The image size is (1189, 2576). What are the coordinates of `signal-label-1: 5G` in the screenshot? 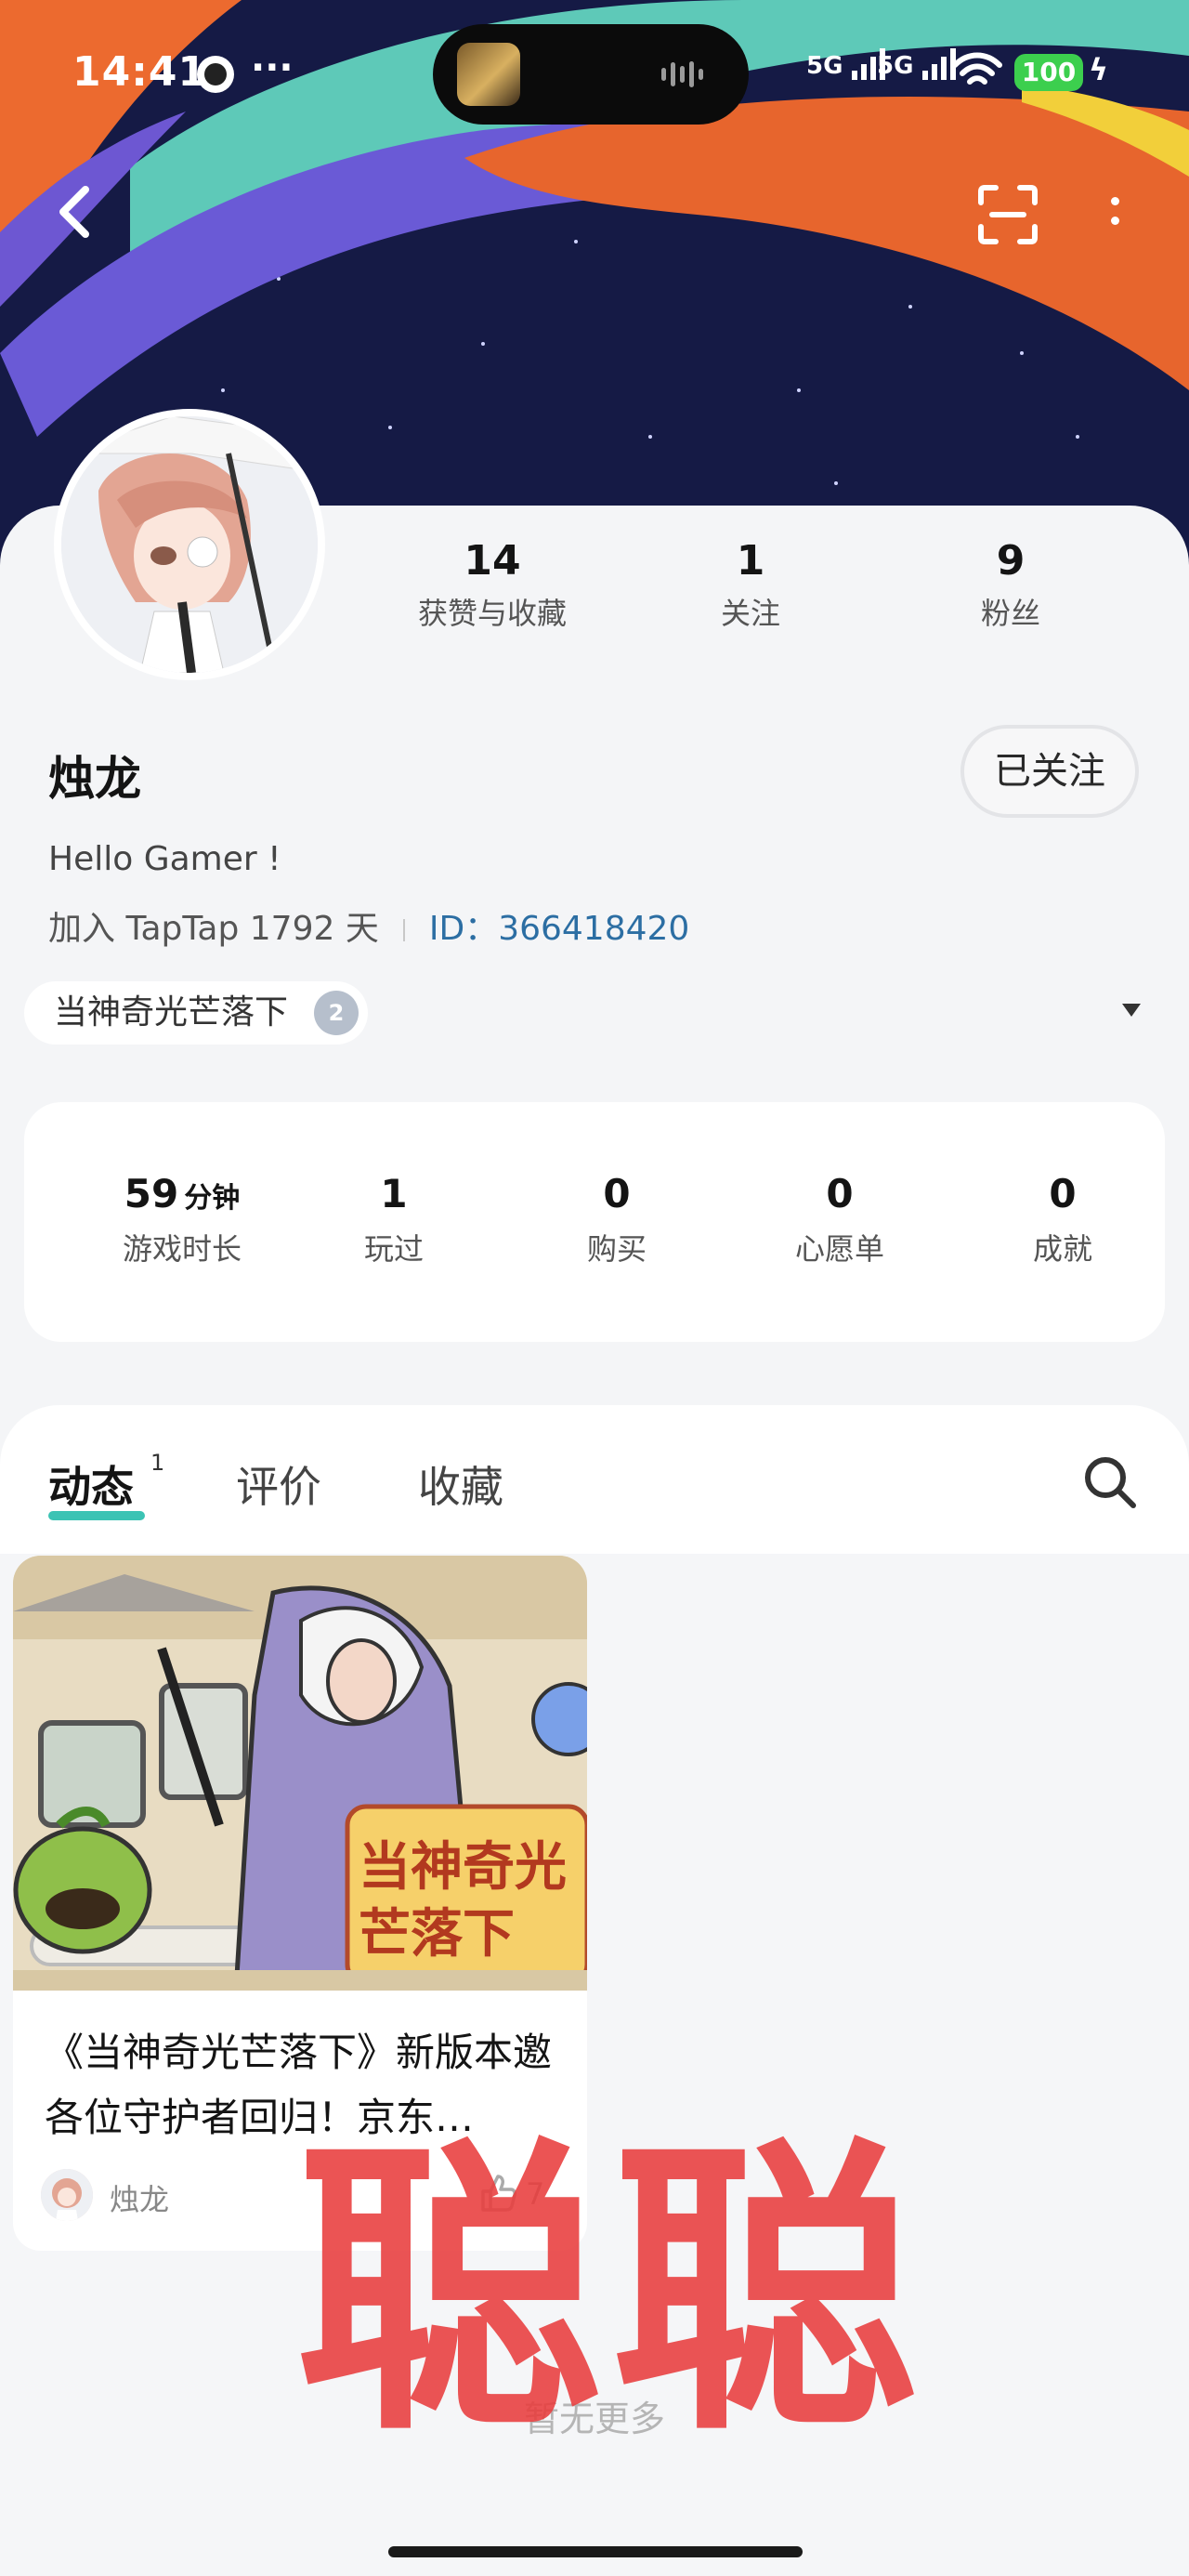 It's located at (825, 66).